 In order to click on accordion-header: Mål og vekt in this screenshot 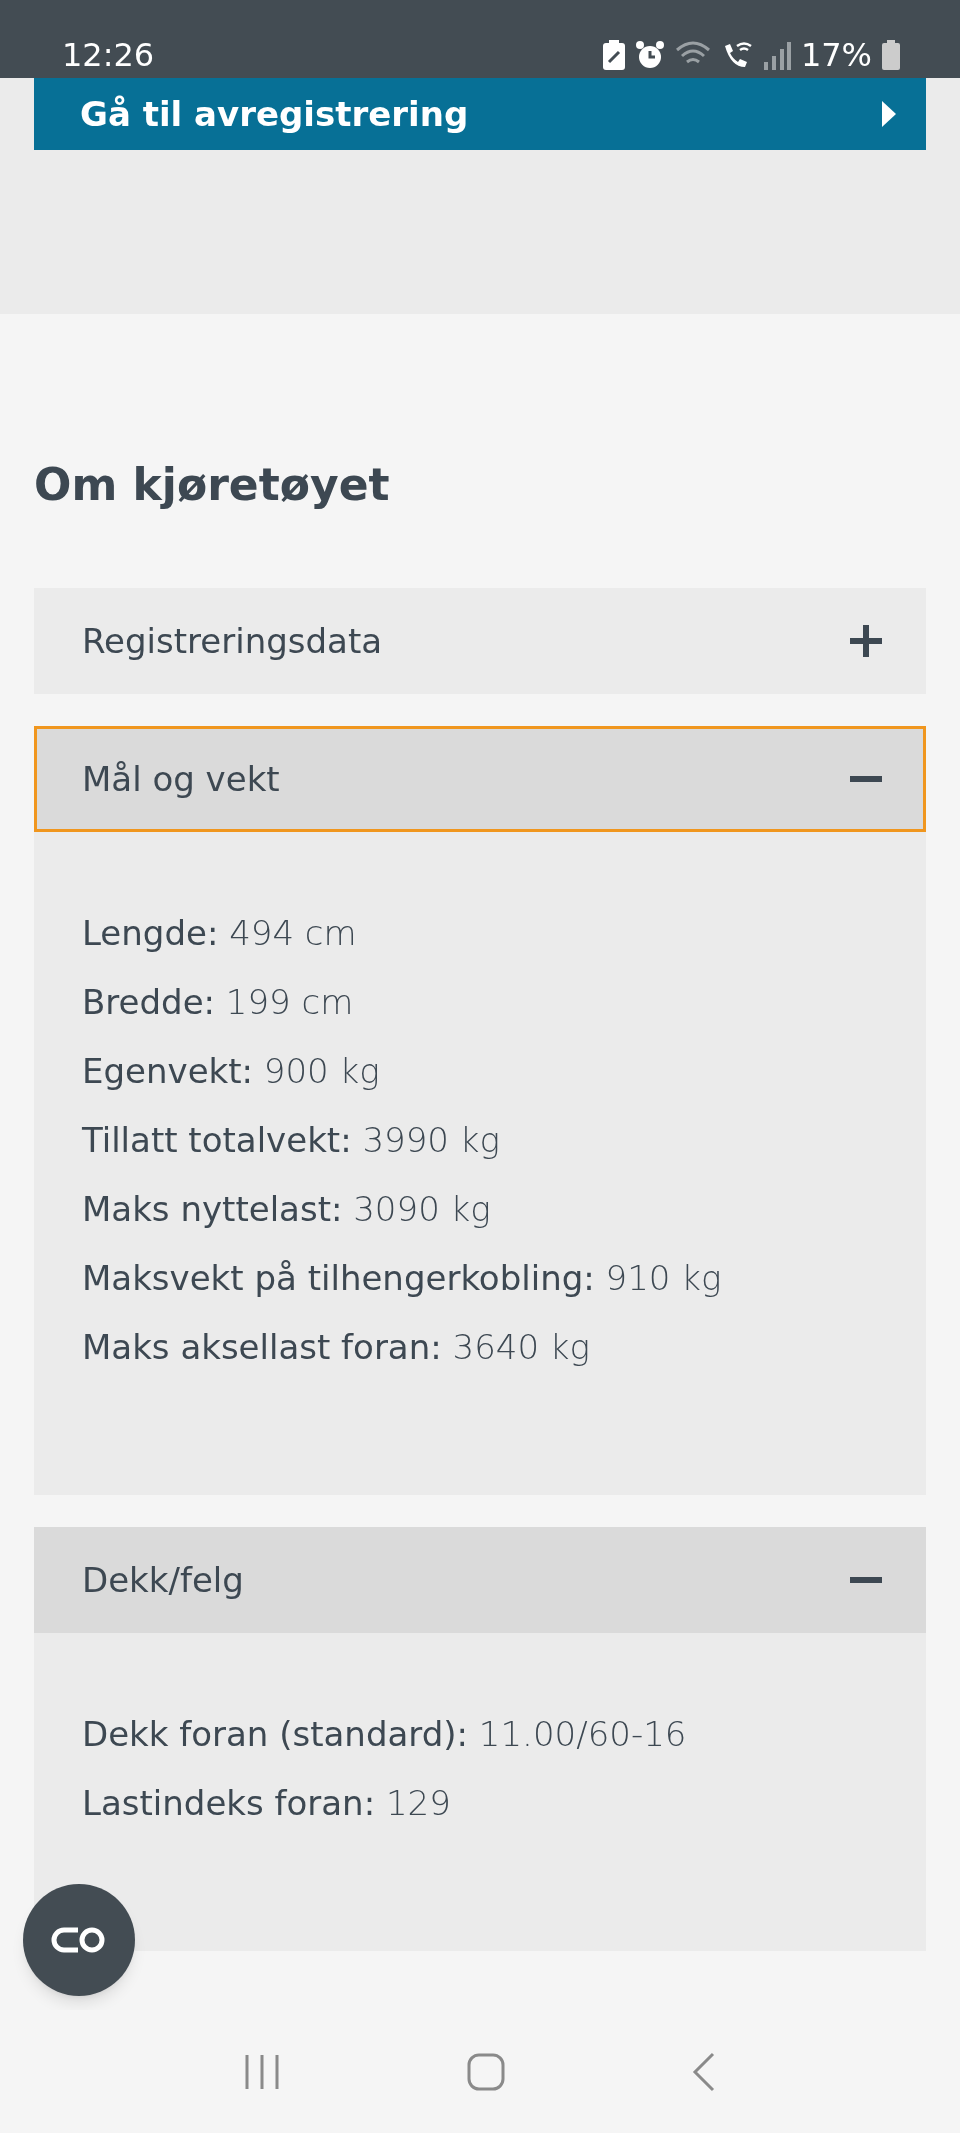, I will do `click(480, 779)`.